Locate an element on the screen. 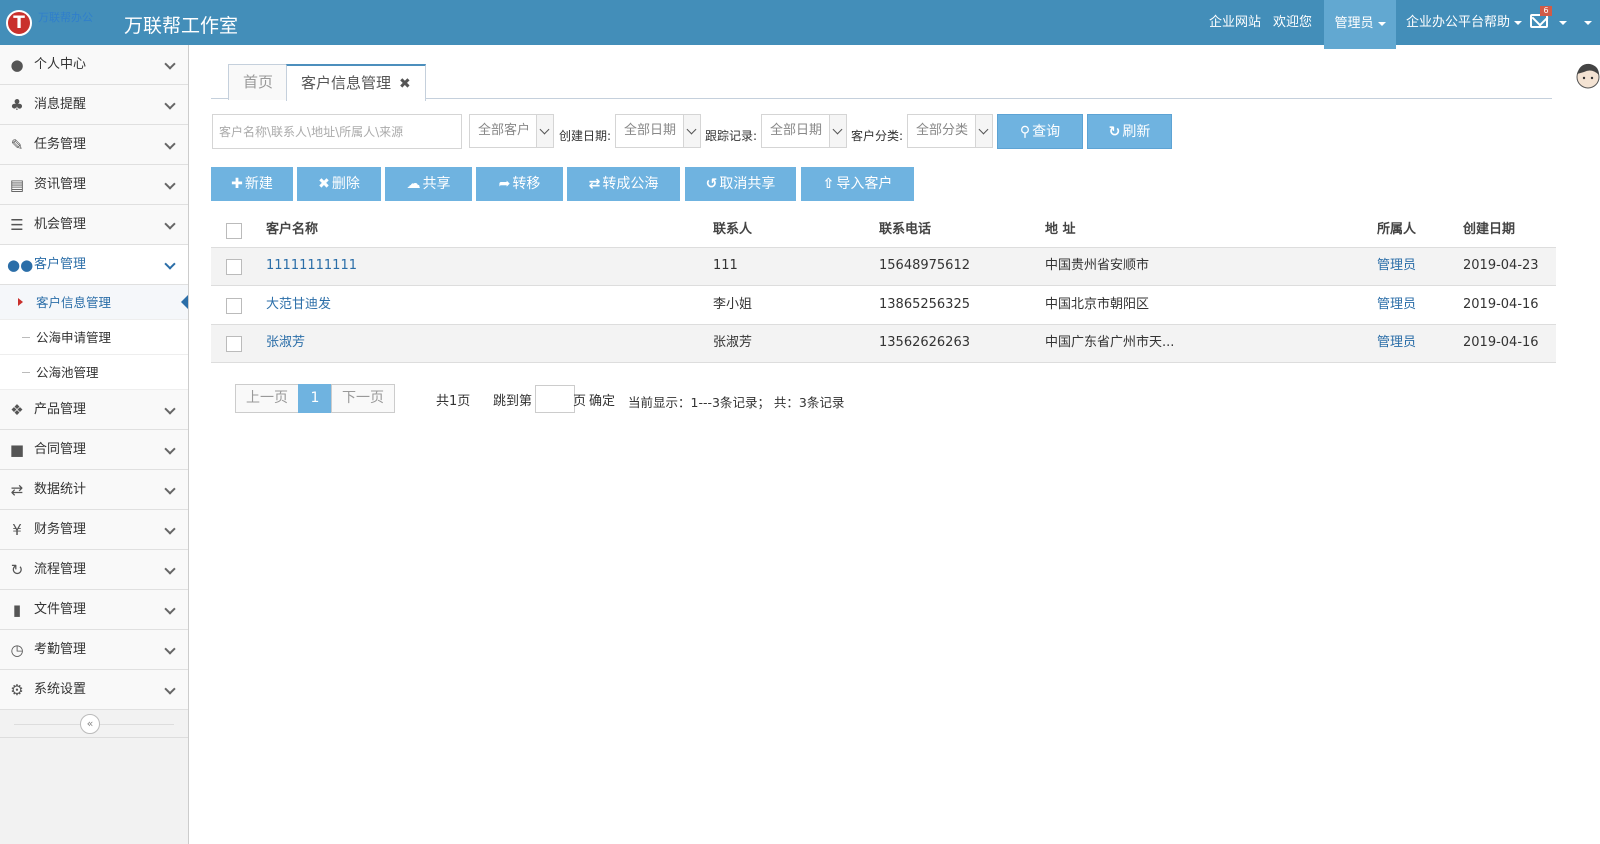 The height and width of the screenshot is (844, 1600). cancel-share-button: ↺ 取消共享 is located at coordinates (740, 184).